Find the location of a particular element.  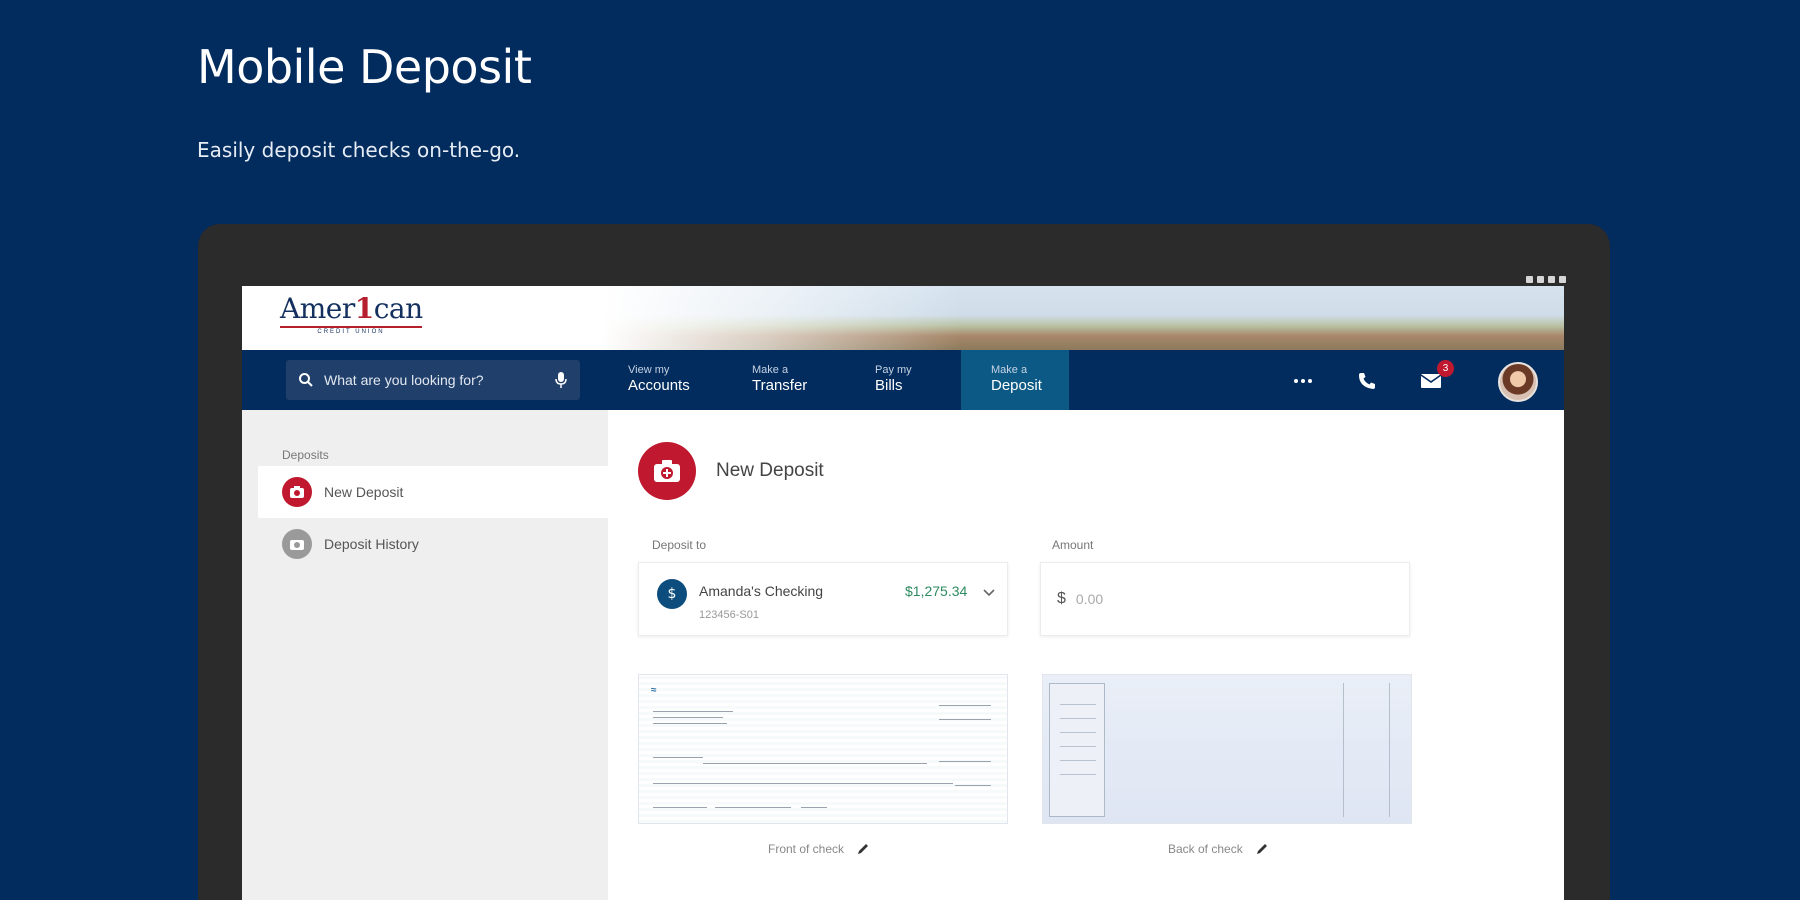

sidebar-item-new-deposit: New Deposit is located at coordinates (433, 492).